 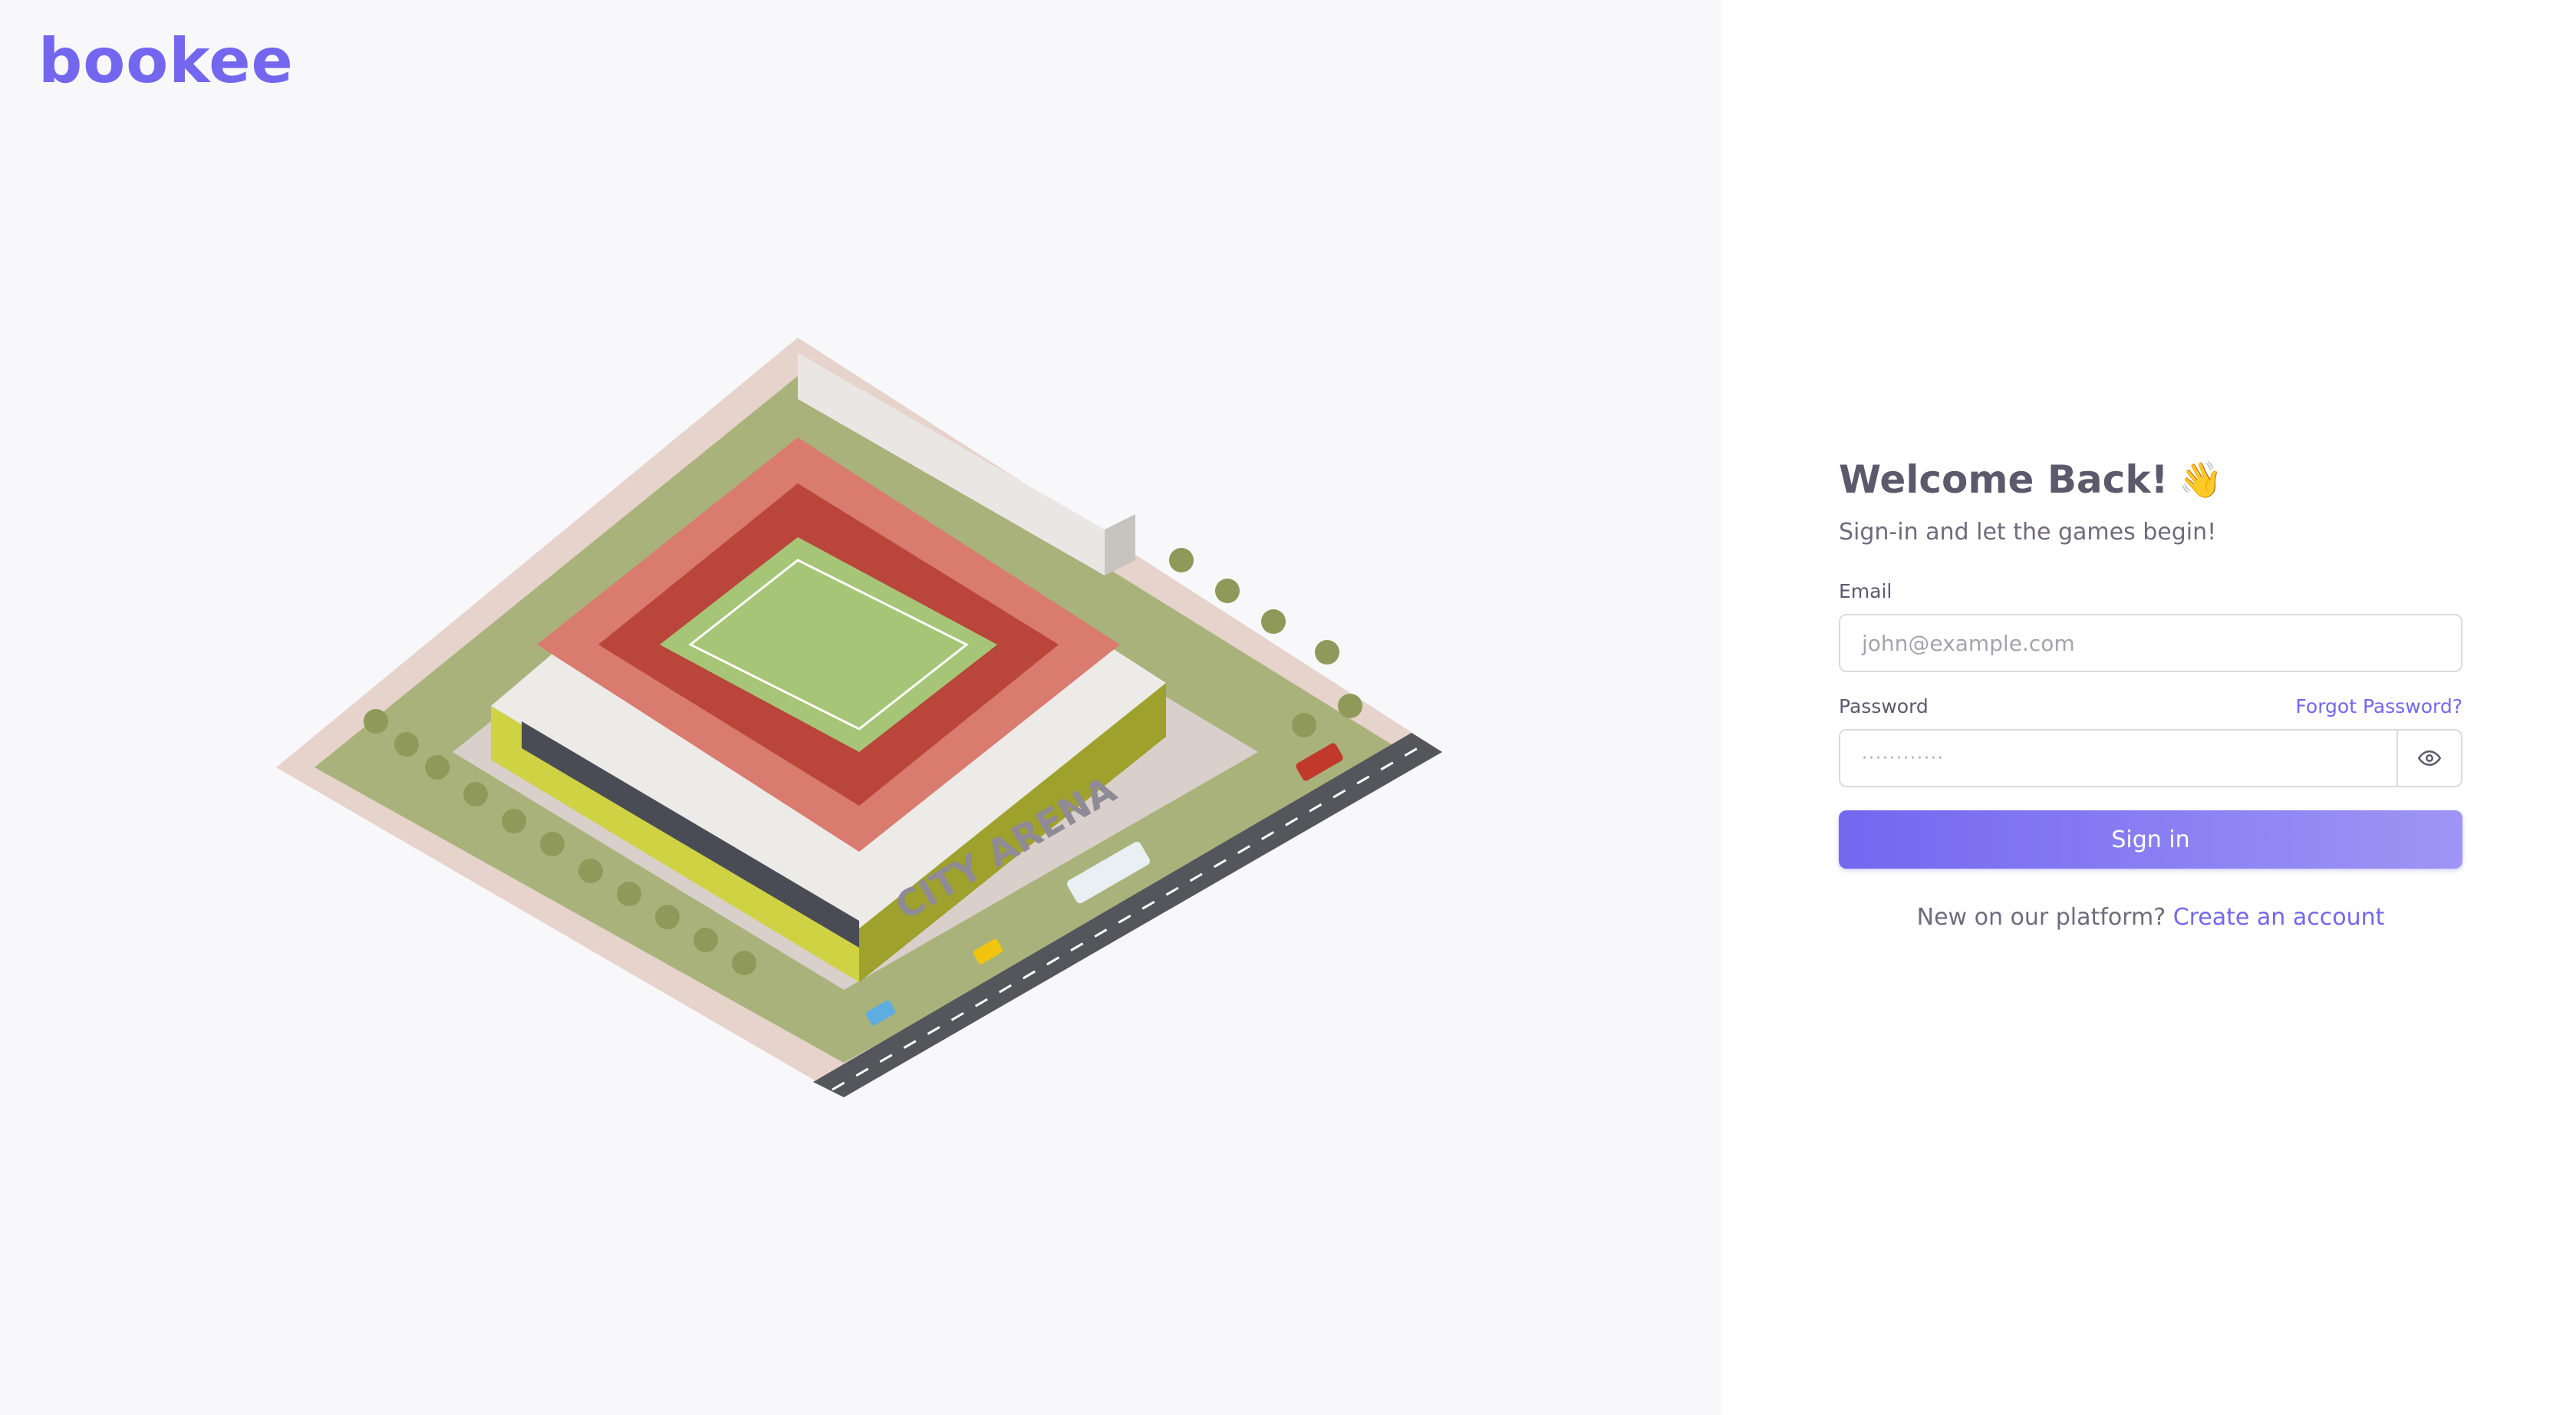 I want to click on email-placeholder: john@example.com, so click(x=1968, y=643).